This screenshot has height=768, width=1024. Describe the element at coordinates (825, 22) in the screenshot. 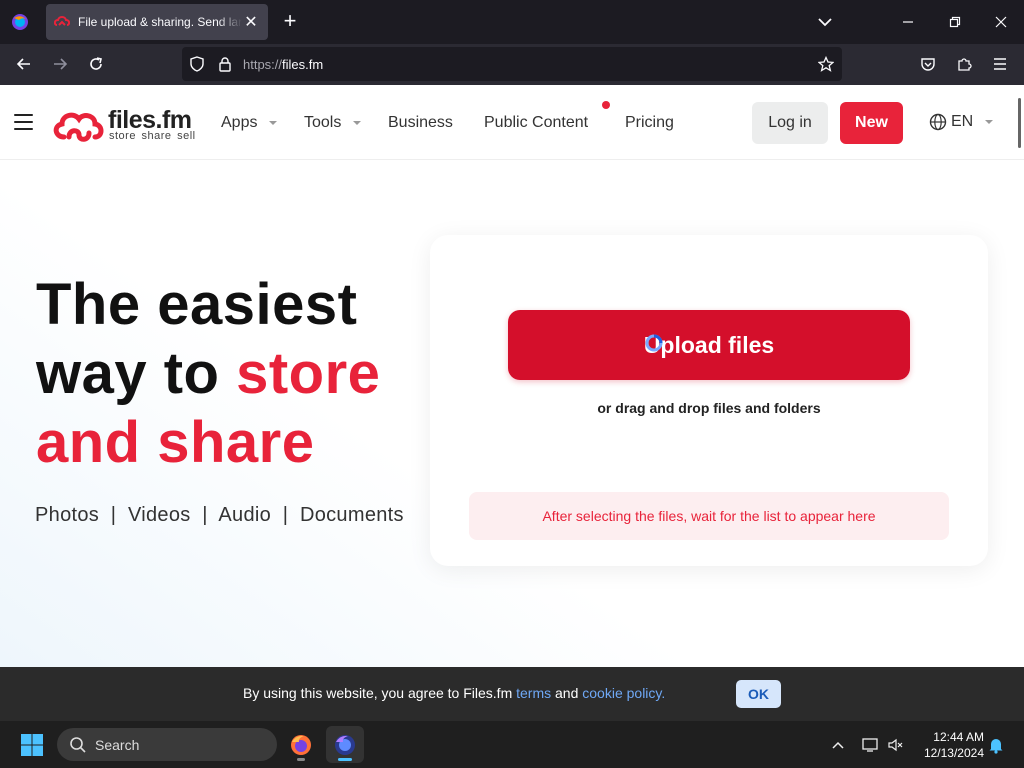

I see `list-all-tabs-icon` at that location.